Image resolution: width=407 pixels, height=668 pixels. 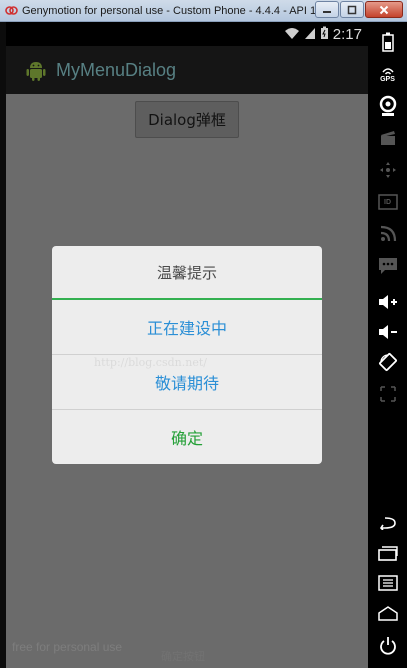 I want to click on webcam-widget, so click(x=387, y=106).